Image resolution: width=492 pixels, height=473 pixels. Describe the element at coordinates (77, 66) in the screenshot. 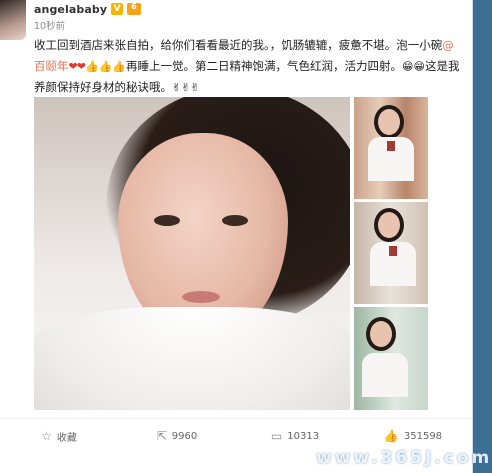

I see `heart-emoji-icon: ❤❤` at that location.